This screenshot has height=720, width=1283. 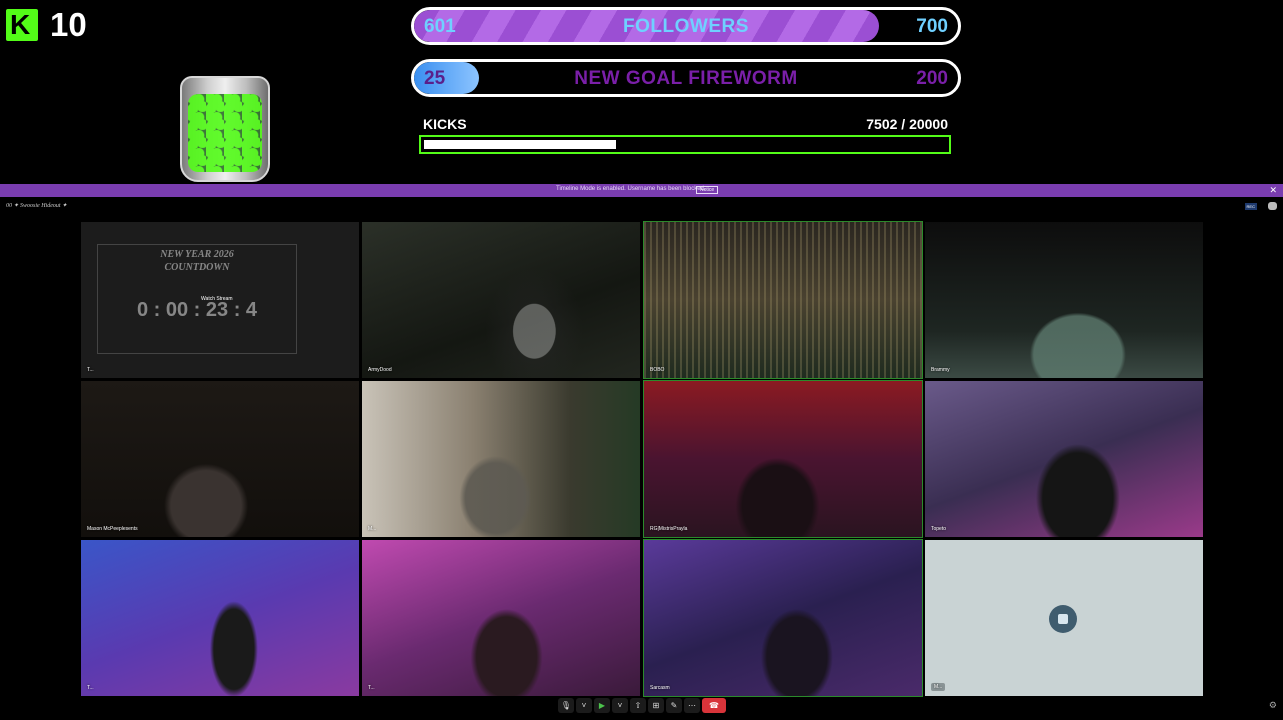 I want to click on share-screen-icon: ⇧, so click(x=638, y=705).